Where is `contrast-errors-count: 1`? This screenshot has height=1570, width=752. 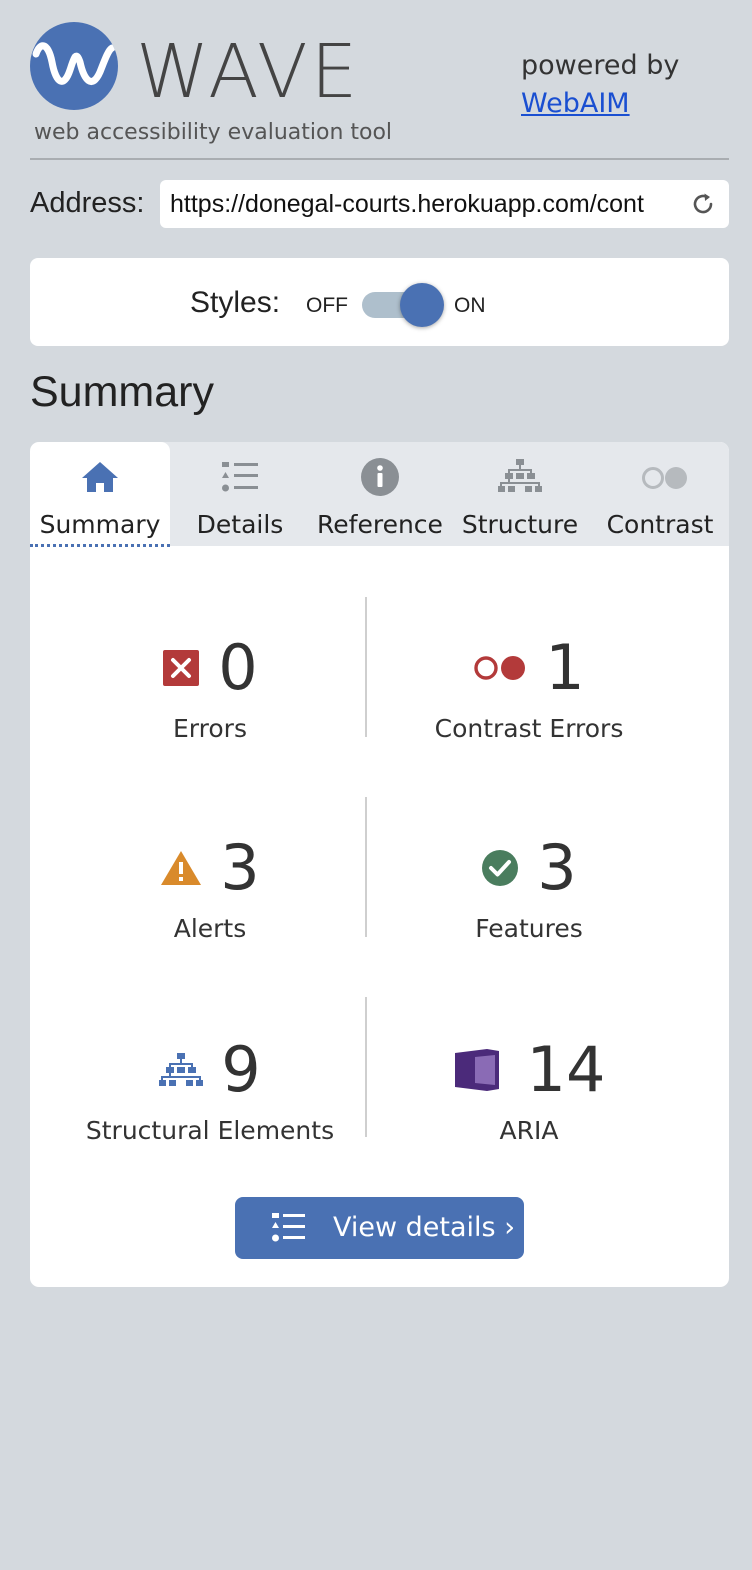 contrast-errors-count: 1 is located at coordinates (565, 667).